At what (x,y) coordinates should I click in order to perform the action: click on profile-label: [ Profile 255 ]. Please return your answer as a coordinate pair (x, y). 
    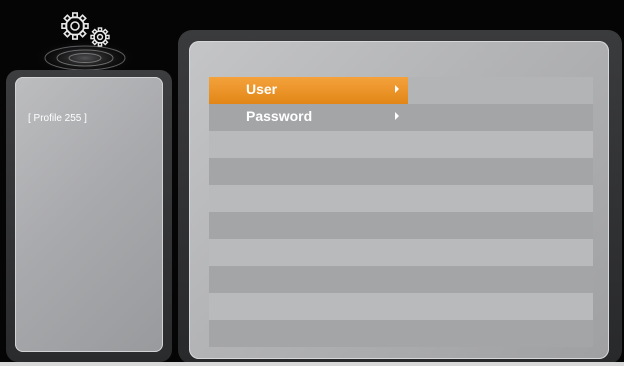
    Looking at the image, I should click on (57, 118).